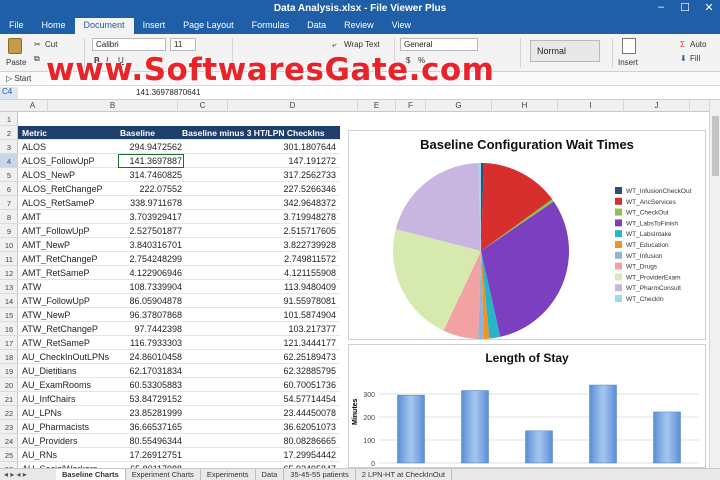 The width and height of the screenshot is (720, 480). I want to click on table-row: AU_Dietitians 62.17031834 62.32885795, so click(179, 371).